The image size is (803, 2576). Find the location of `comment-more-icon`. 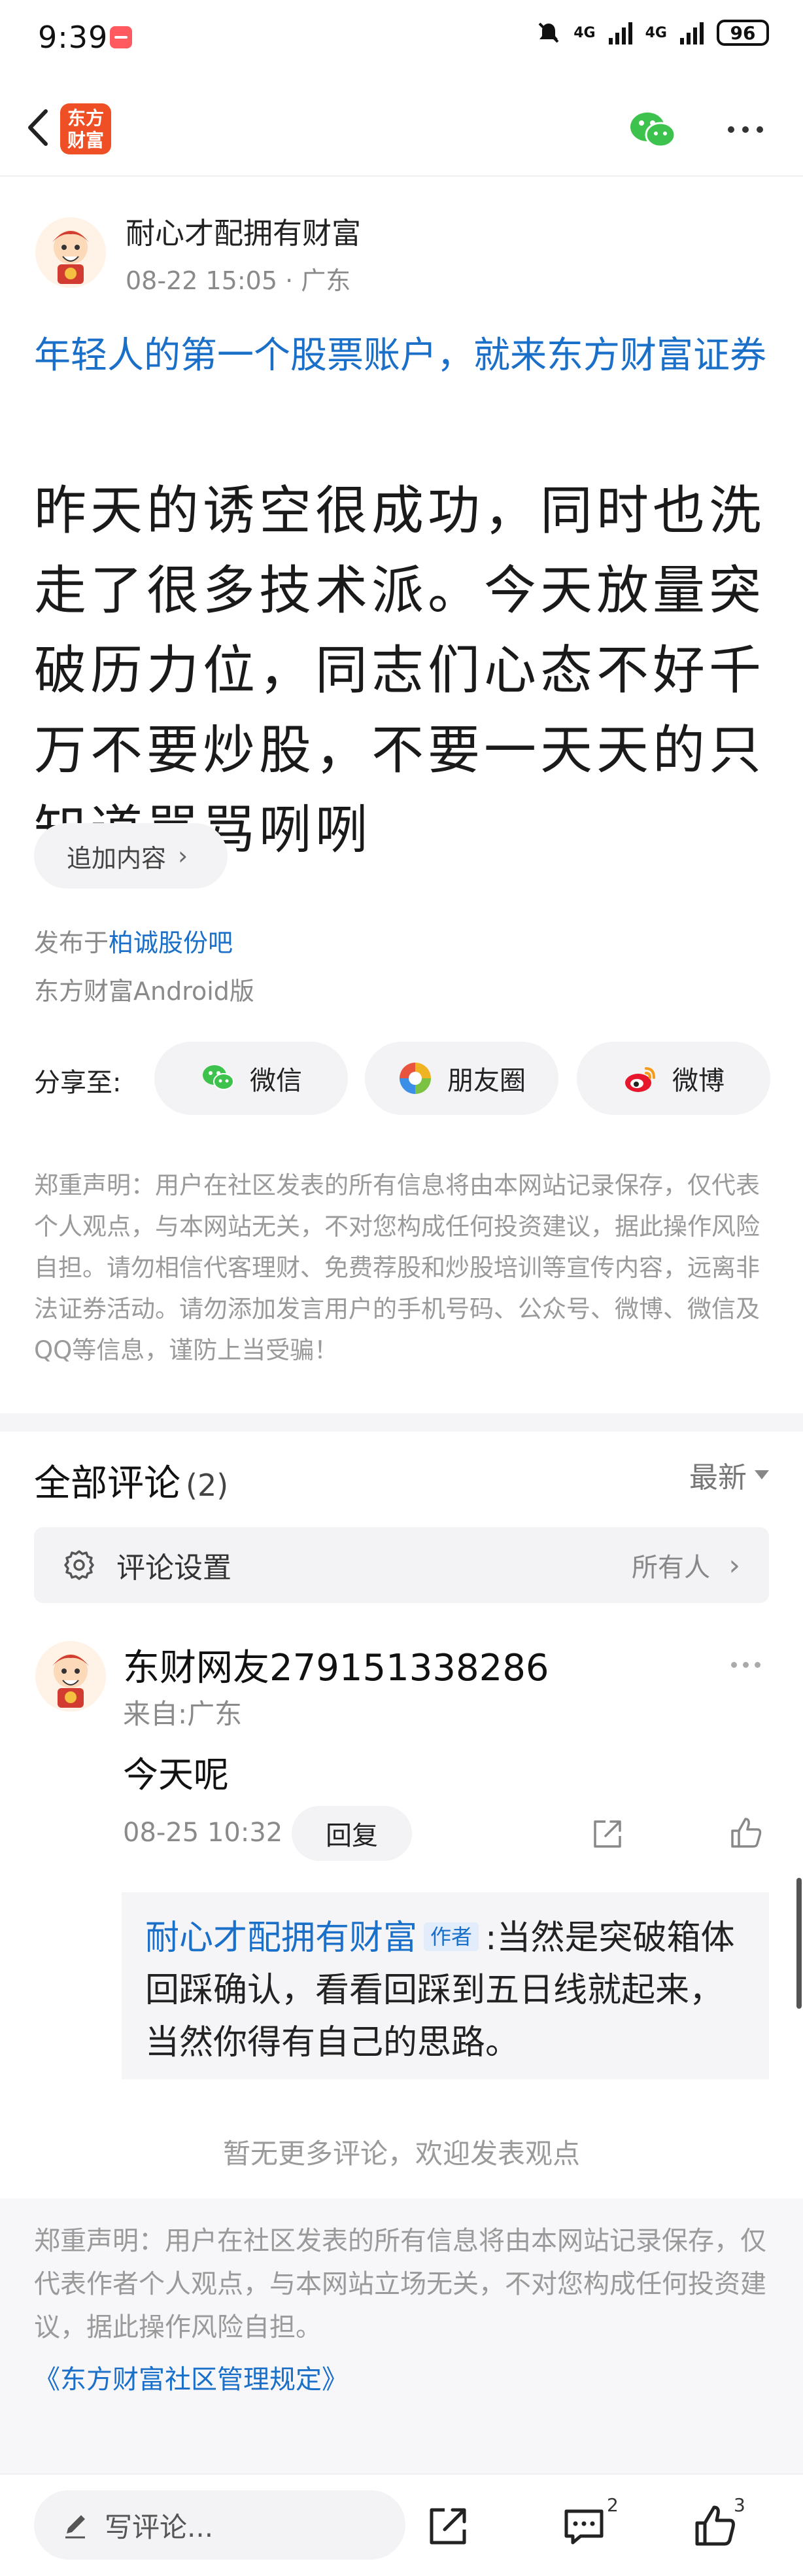

comment-more-icon is located at coordinates (750, 1669).